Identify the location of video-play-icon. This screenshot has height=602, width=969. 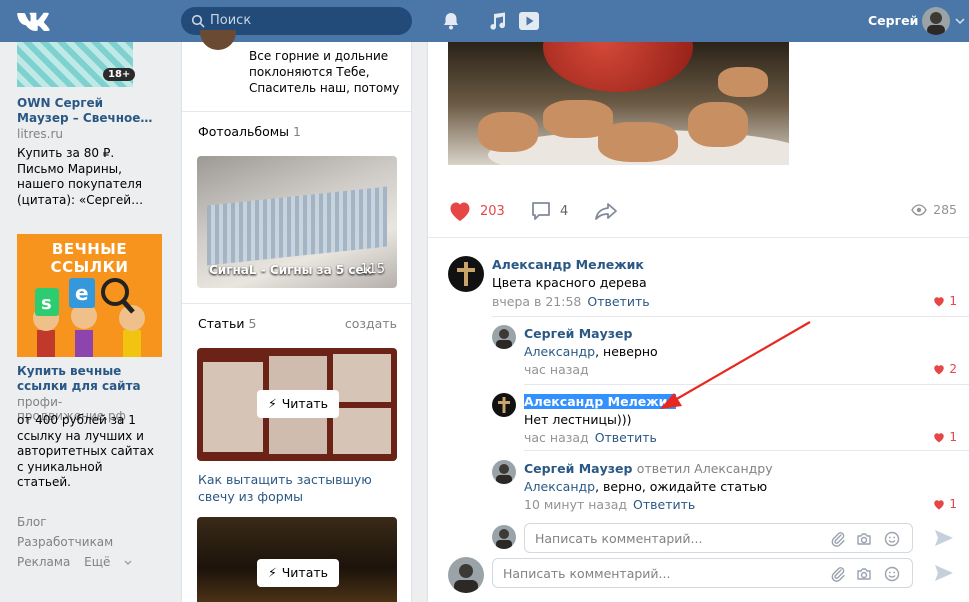
(529, 21).